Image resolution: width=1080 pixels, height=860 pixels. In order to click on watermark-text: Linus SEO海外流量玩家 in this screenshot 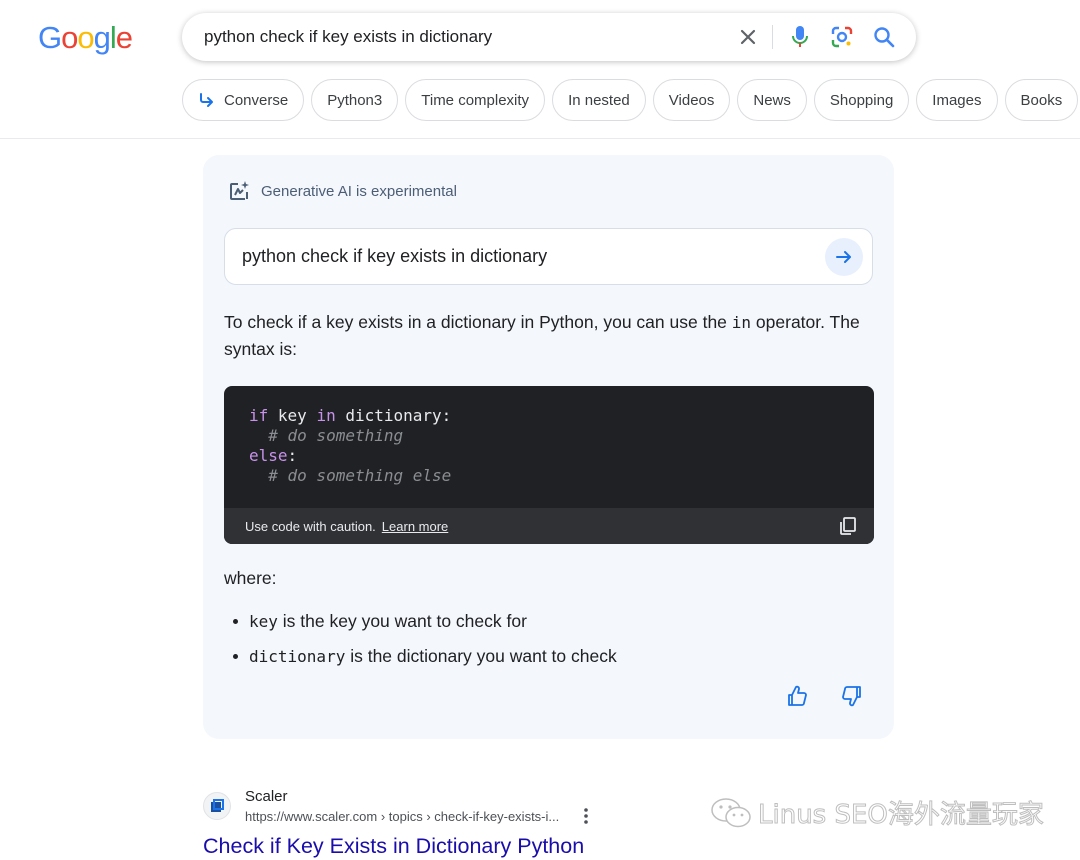, I will do `click(901, 815)`.